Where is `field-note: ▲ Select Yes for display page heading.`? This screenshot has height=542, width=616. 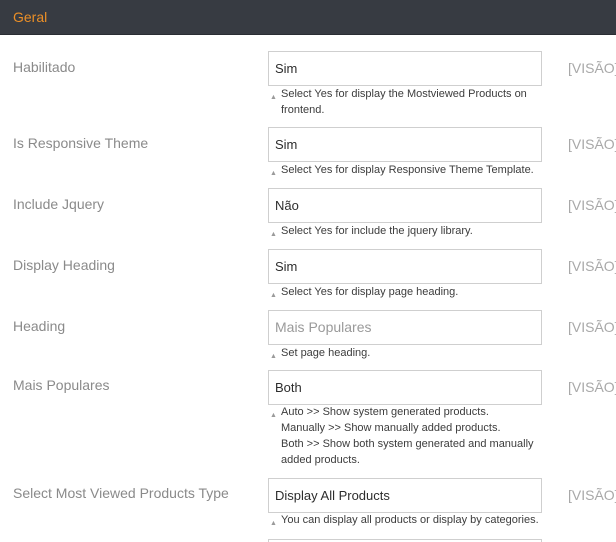 field-note: ▲ Select Yes for display page heading. is located at coordinates (406, 292).